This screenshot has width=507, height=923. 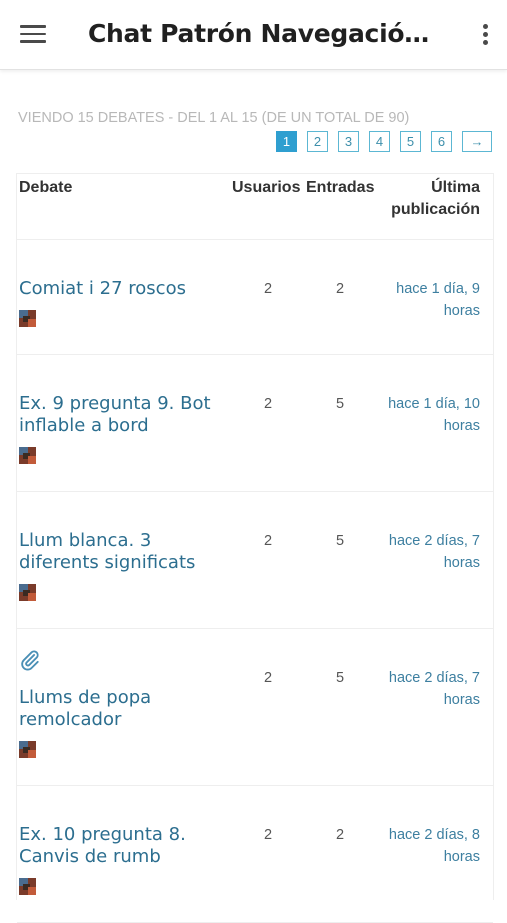 What do you see at coordinates (46, 187) in the screenshot?
I see `header-debate: Debate` at bounding box center [46, 187].